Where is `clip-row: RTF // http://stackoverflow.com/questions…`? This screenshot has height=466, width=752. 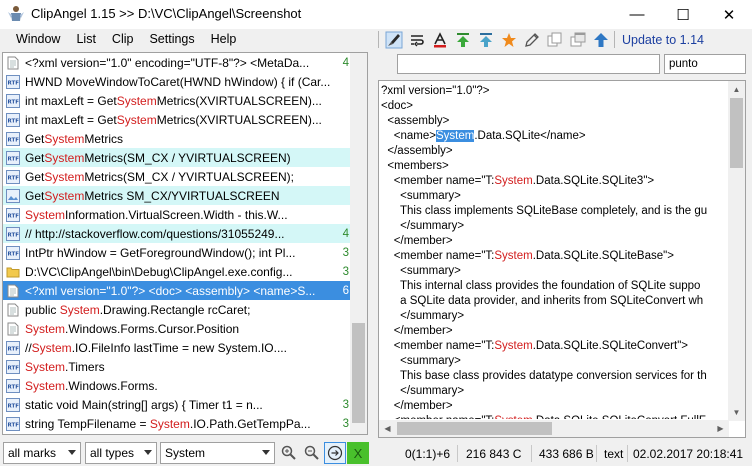
clip-row: RTF // http://stackoverflow.com/questions… is located at coordinates (185, 233).